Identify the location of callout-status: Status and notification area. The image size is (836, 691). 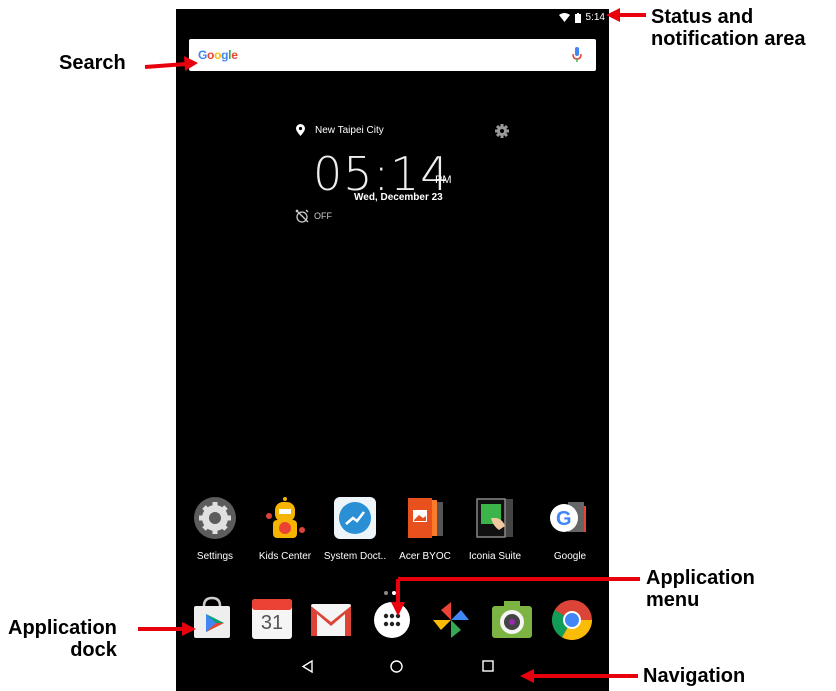
(728, 28).